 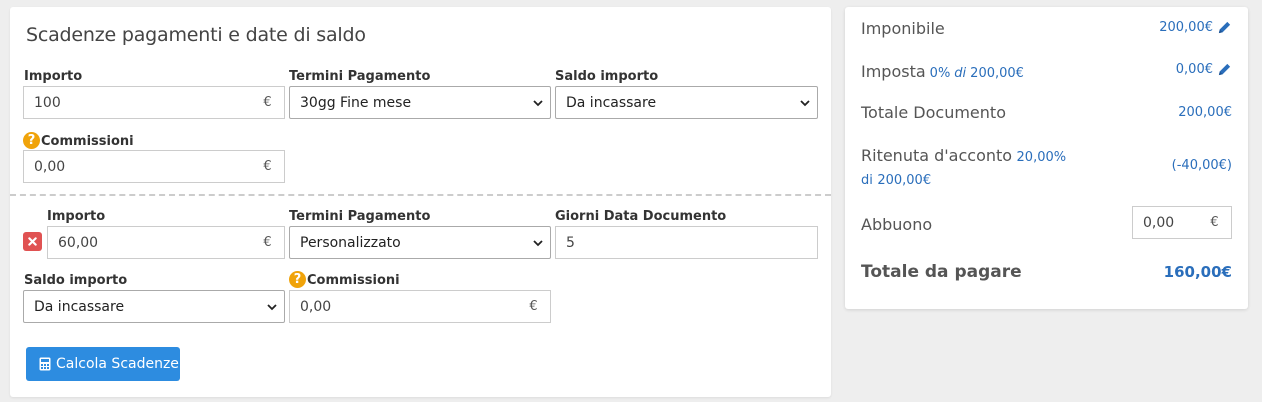 What do you see at coordinates (1201, 165) in the screenshot?
I see `ritenuta-value: (-40,00€)` at bounding box center [1201, 165].